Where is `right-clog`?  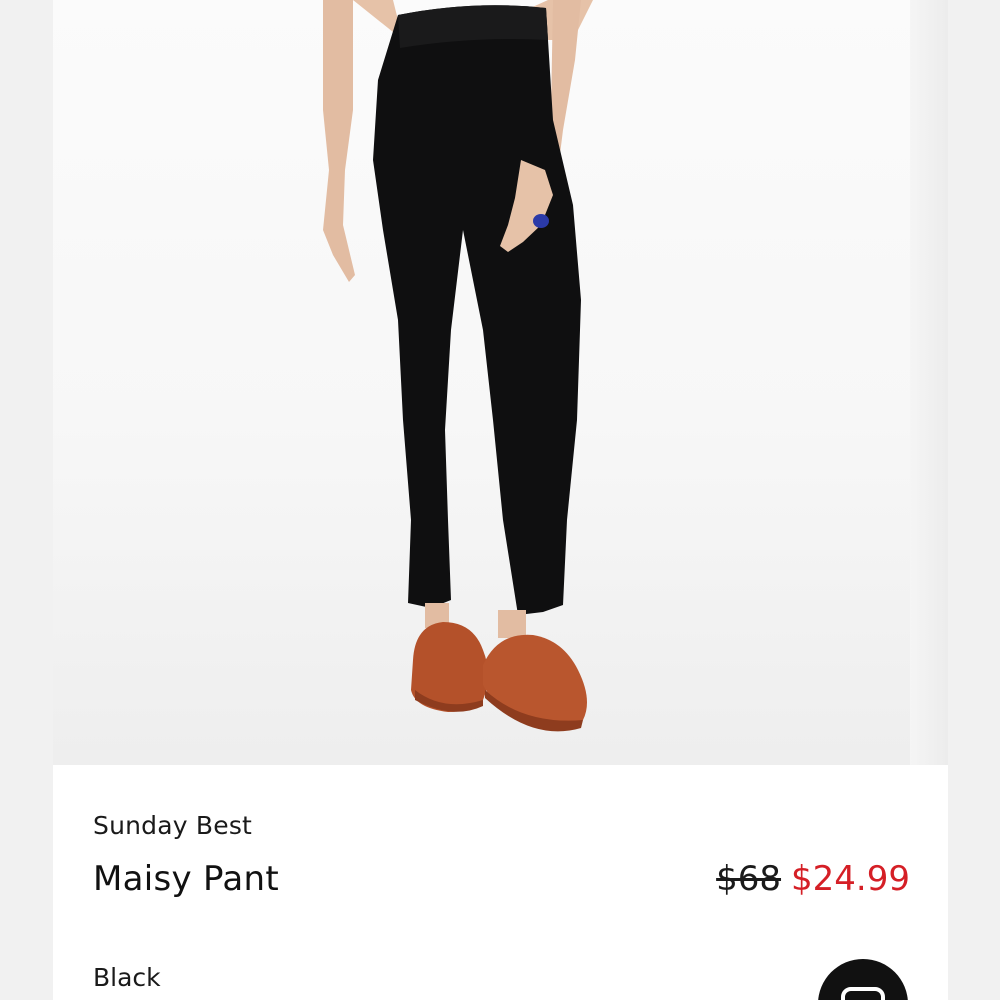
right-clog is located at coordinates (535, 681).